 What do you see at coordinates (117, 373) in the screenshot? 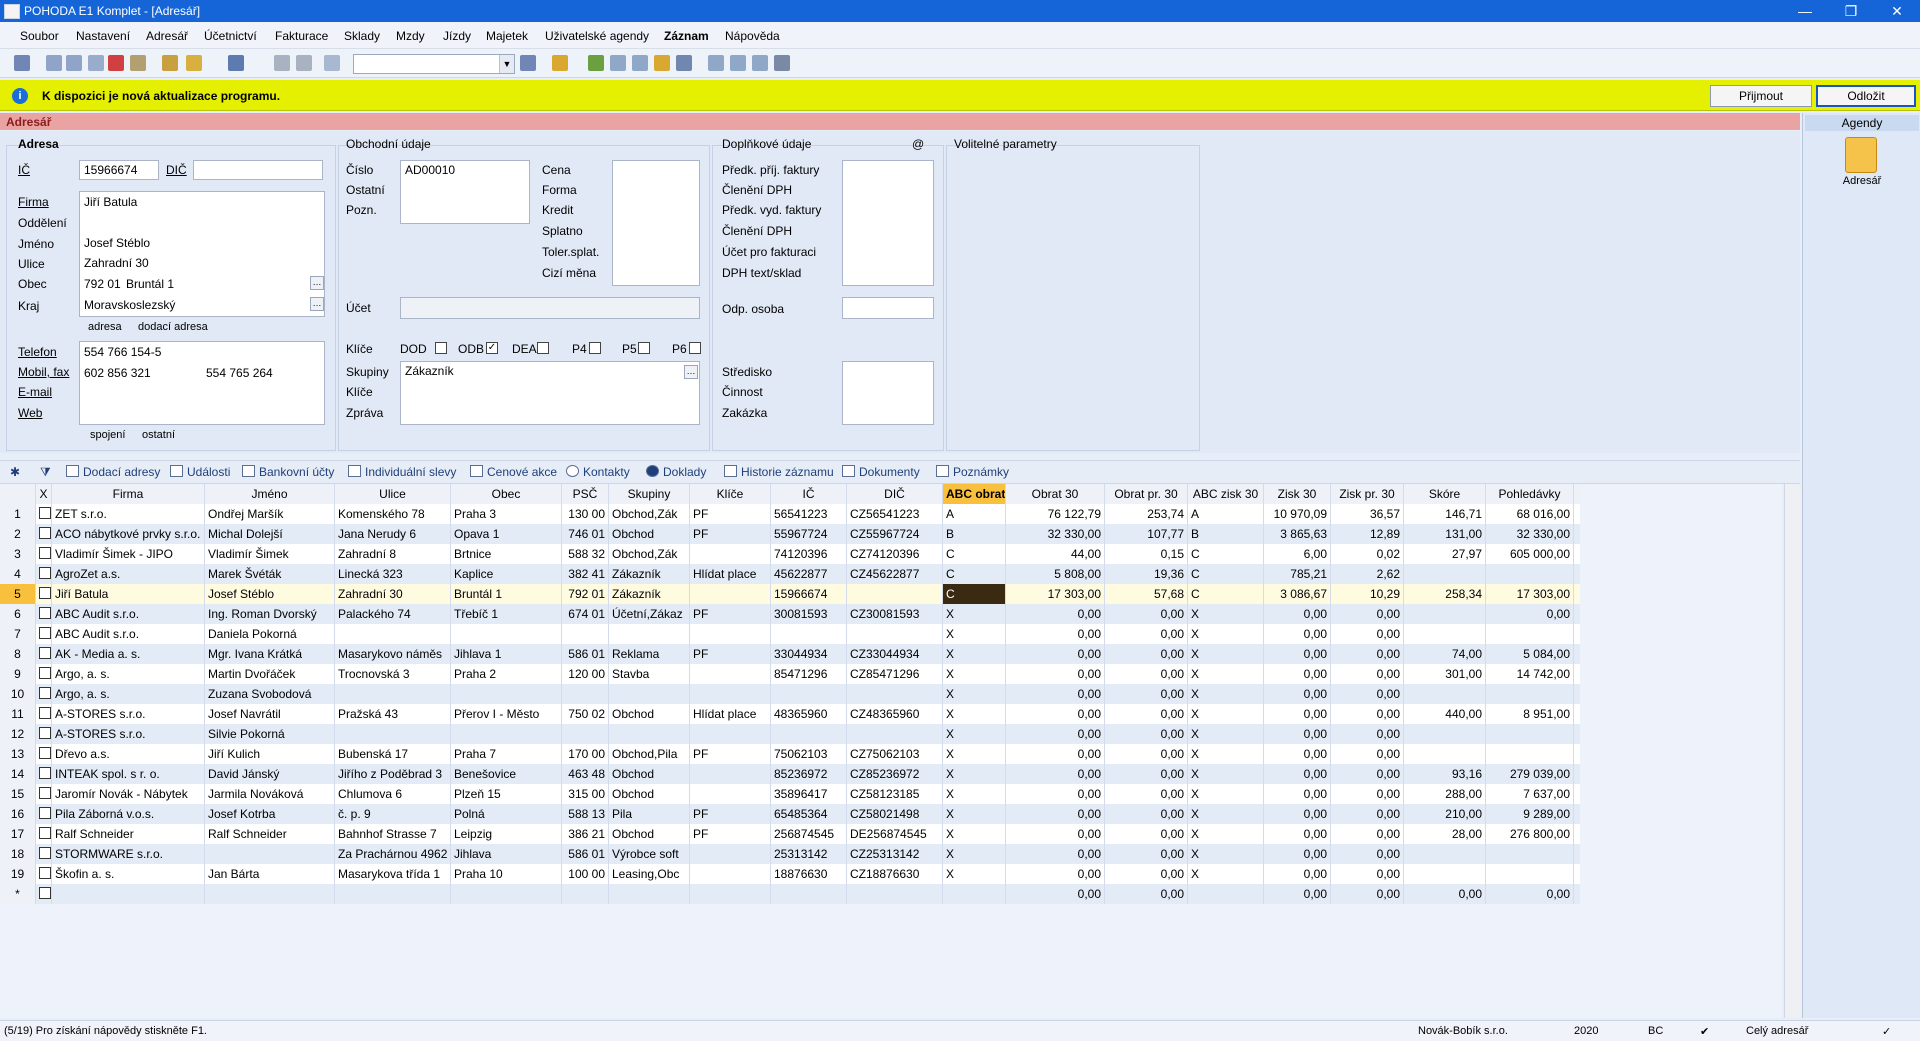
I see `mobil-field: 602 856 321` at bounding box center [117, 373].